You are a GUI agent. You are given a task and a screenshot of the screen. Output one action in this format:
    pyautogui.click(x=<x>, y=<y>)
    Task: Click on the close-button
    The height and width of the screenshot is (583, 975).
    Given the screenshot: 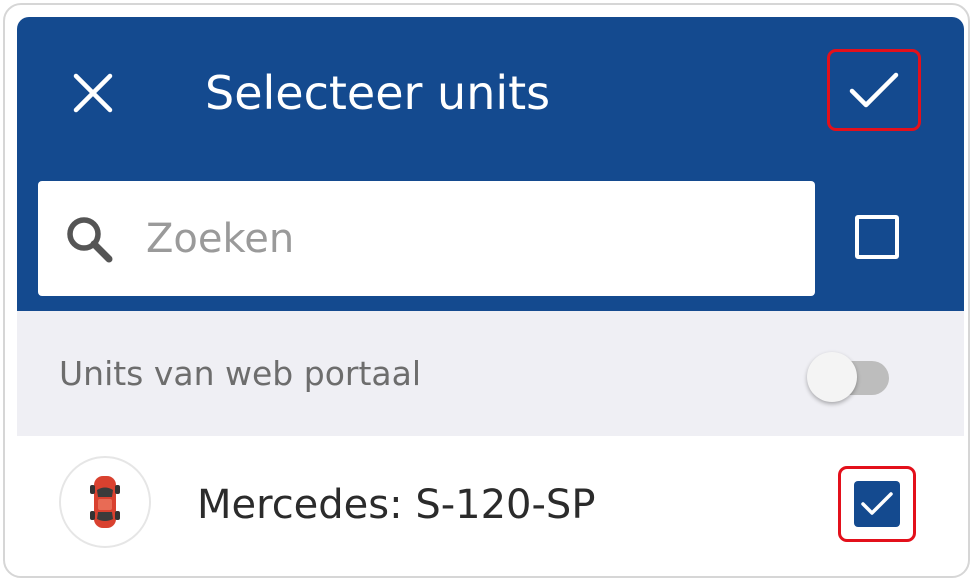 What is the action you would take?
    pyautogui.click(x=93, y=93)
    